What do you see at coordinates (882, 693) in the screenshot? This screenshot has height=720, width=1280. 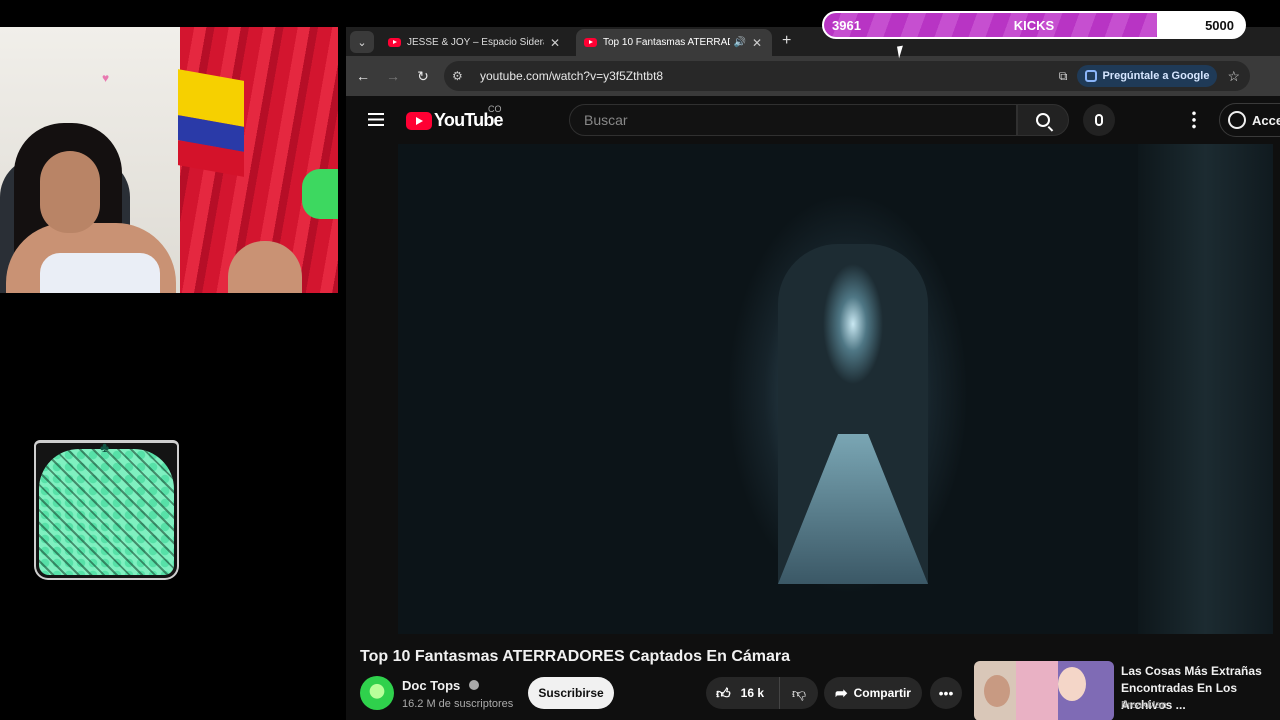 I see `share-label: Compartir` at bounding box center [882, 693].